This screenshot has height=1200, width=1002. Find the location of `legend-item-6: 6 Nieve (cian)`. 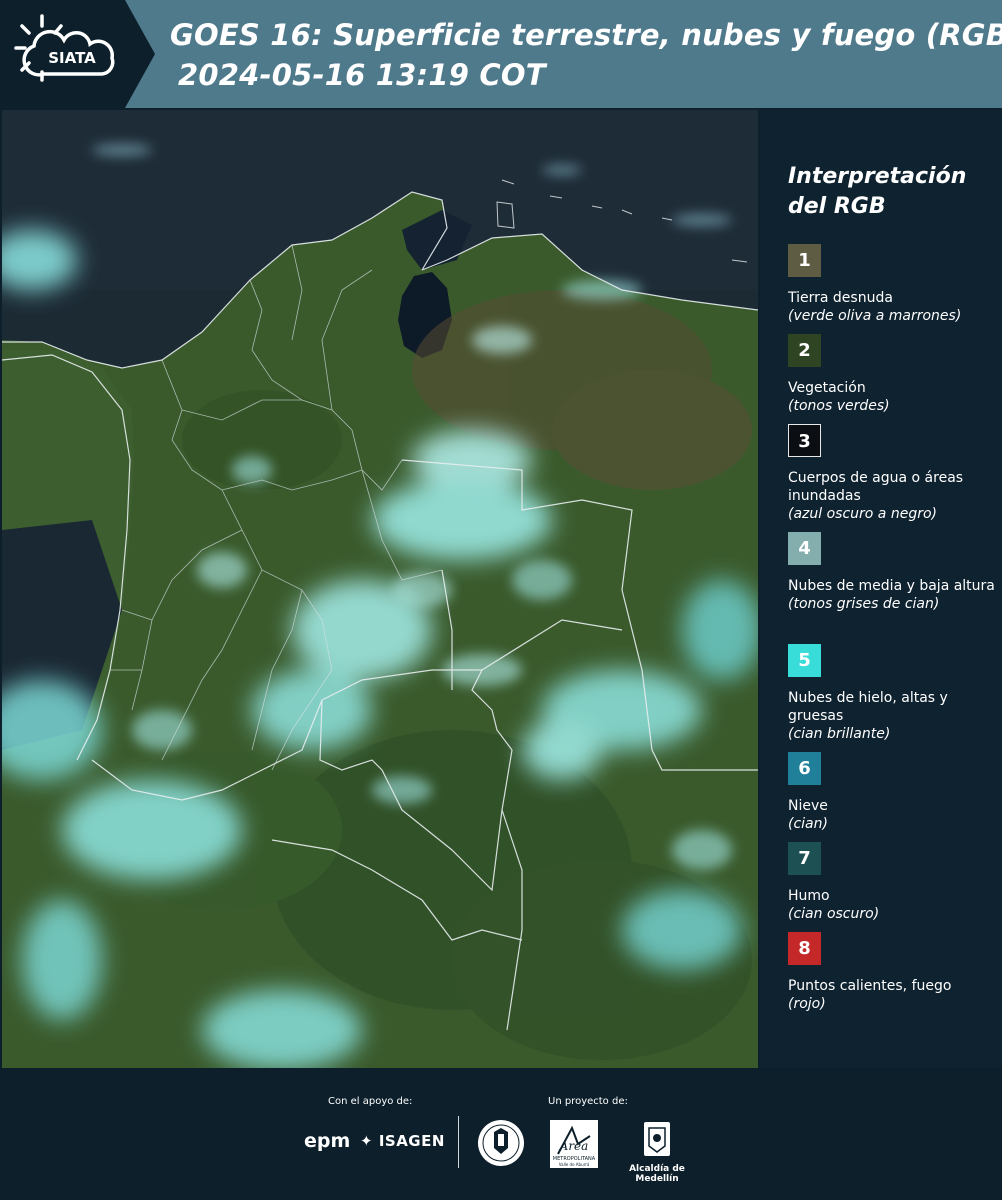

legend-item-6: 6 Nieve (cian) is located at coordinates (893, 792).